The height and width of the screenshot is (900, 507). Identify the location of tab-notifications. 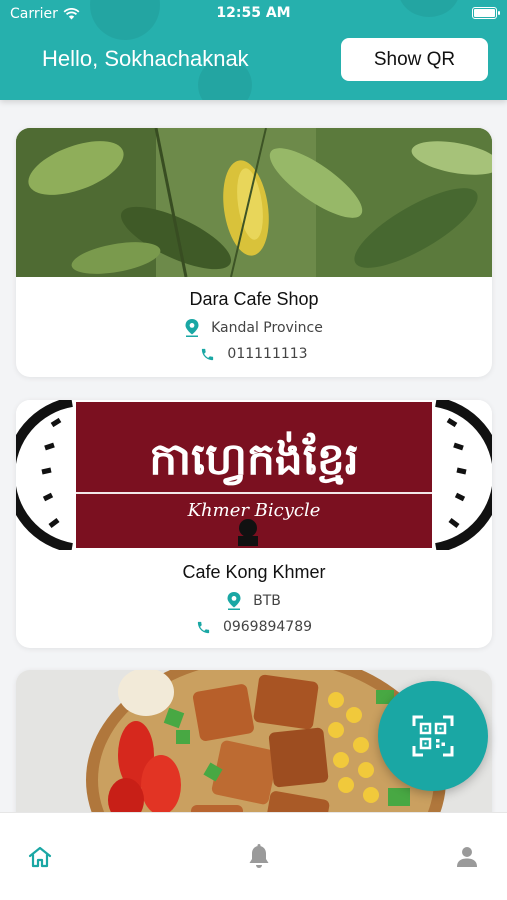
(259, 857).